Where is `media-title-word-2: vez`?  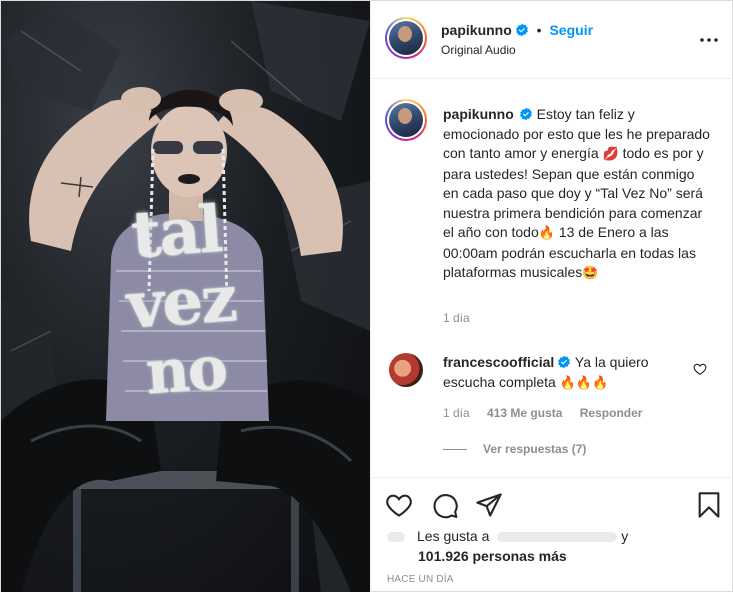 media-title-word-2: vez is located at coordinates (181, 302).